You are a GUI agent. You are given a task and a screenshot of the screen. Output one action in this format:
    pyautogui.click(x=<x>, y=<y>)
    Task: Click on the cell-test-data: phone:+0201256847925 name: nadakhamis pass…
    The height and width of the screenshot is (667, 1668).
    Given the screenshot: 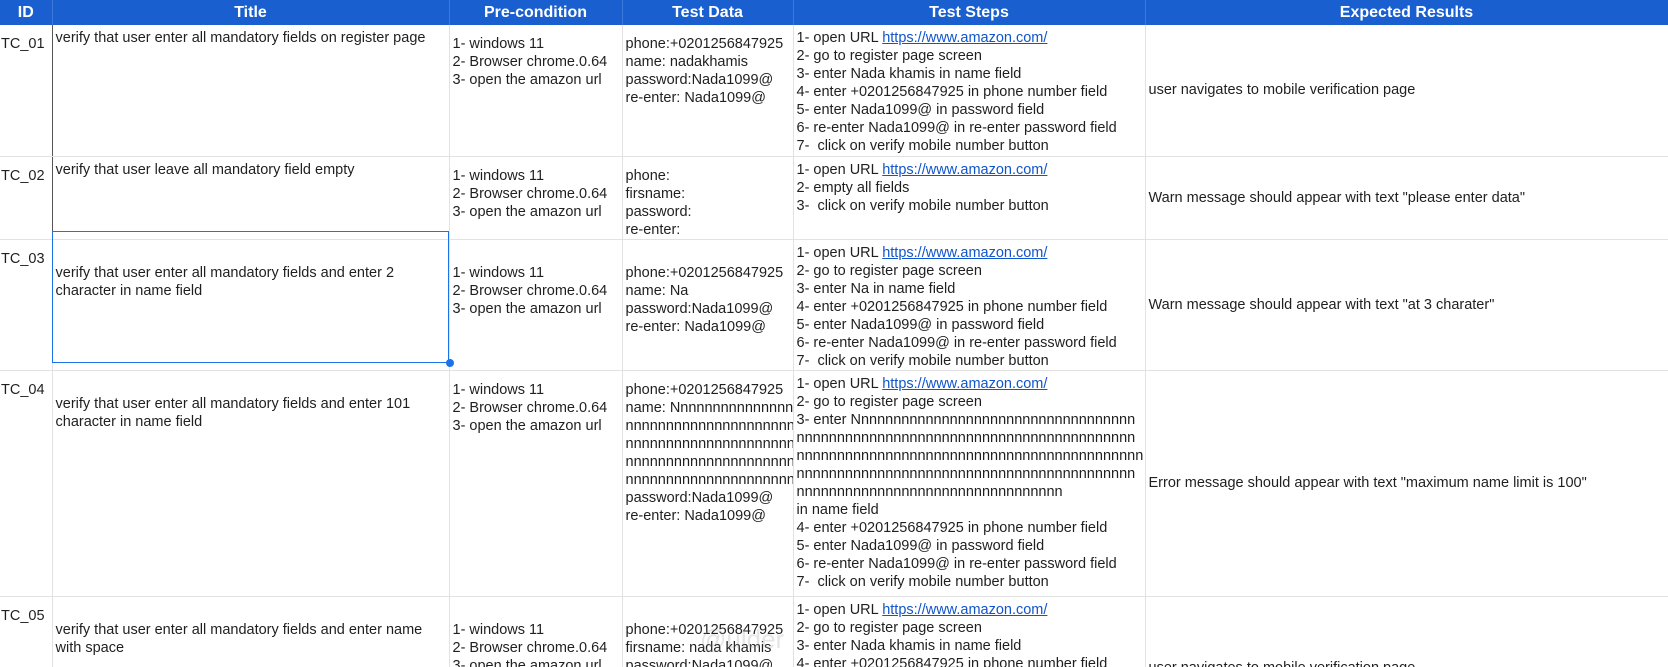 What is the action you would take?
    pyautogui.click(x=708, y=91)
    